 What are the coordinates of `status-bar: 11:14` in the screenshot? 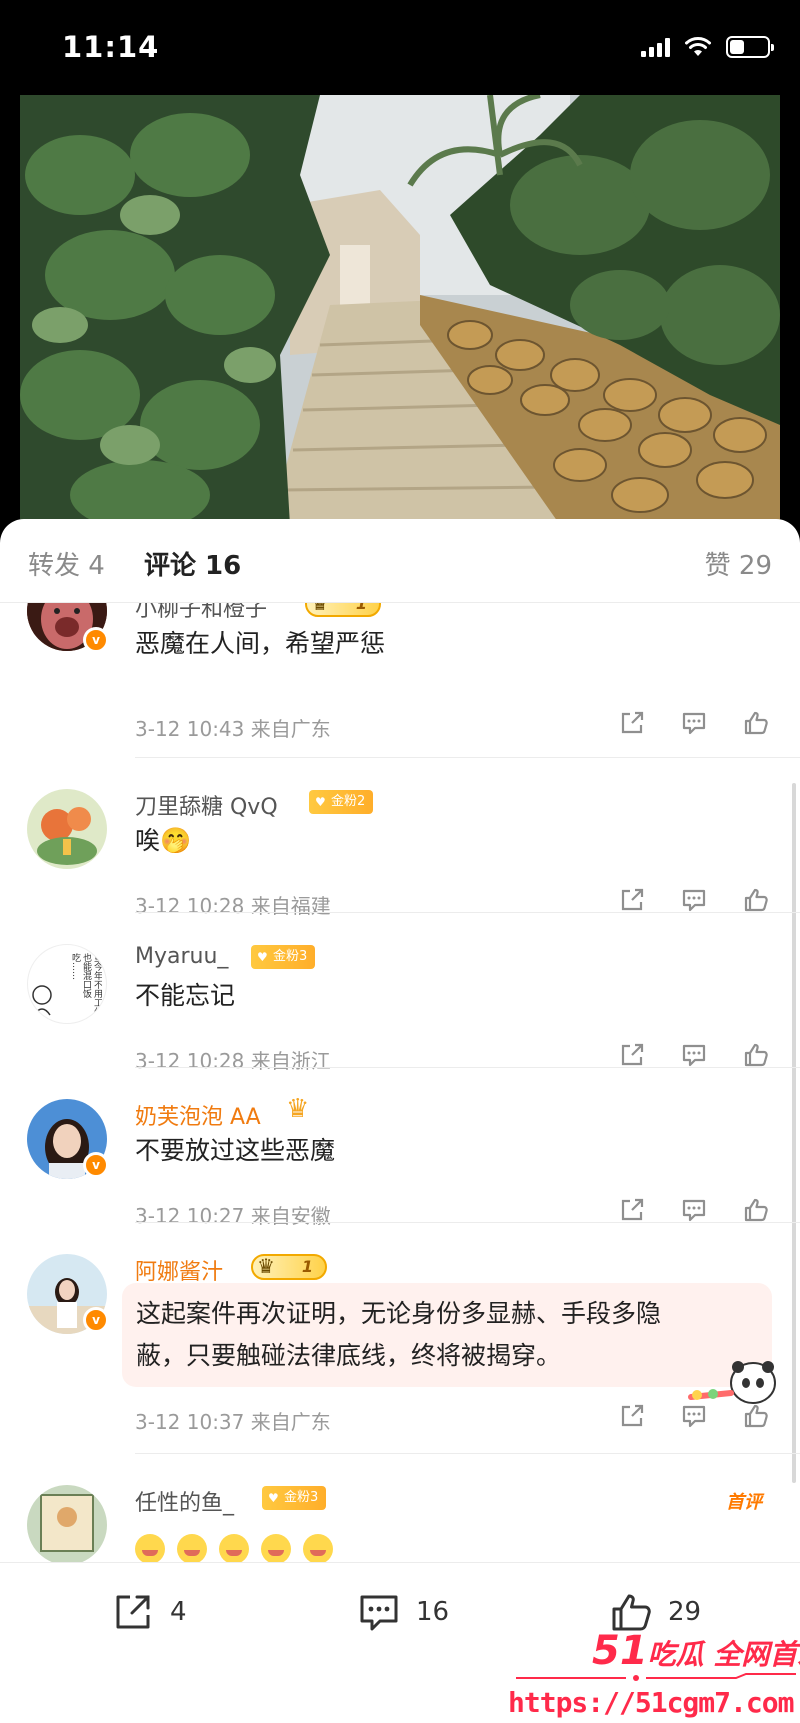 It's located at (400, 47).